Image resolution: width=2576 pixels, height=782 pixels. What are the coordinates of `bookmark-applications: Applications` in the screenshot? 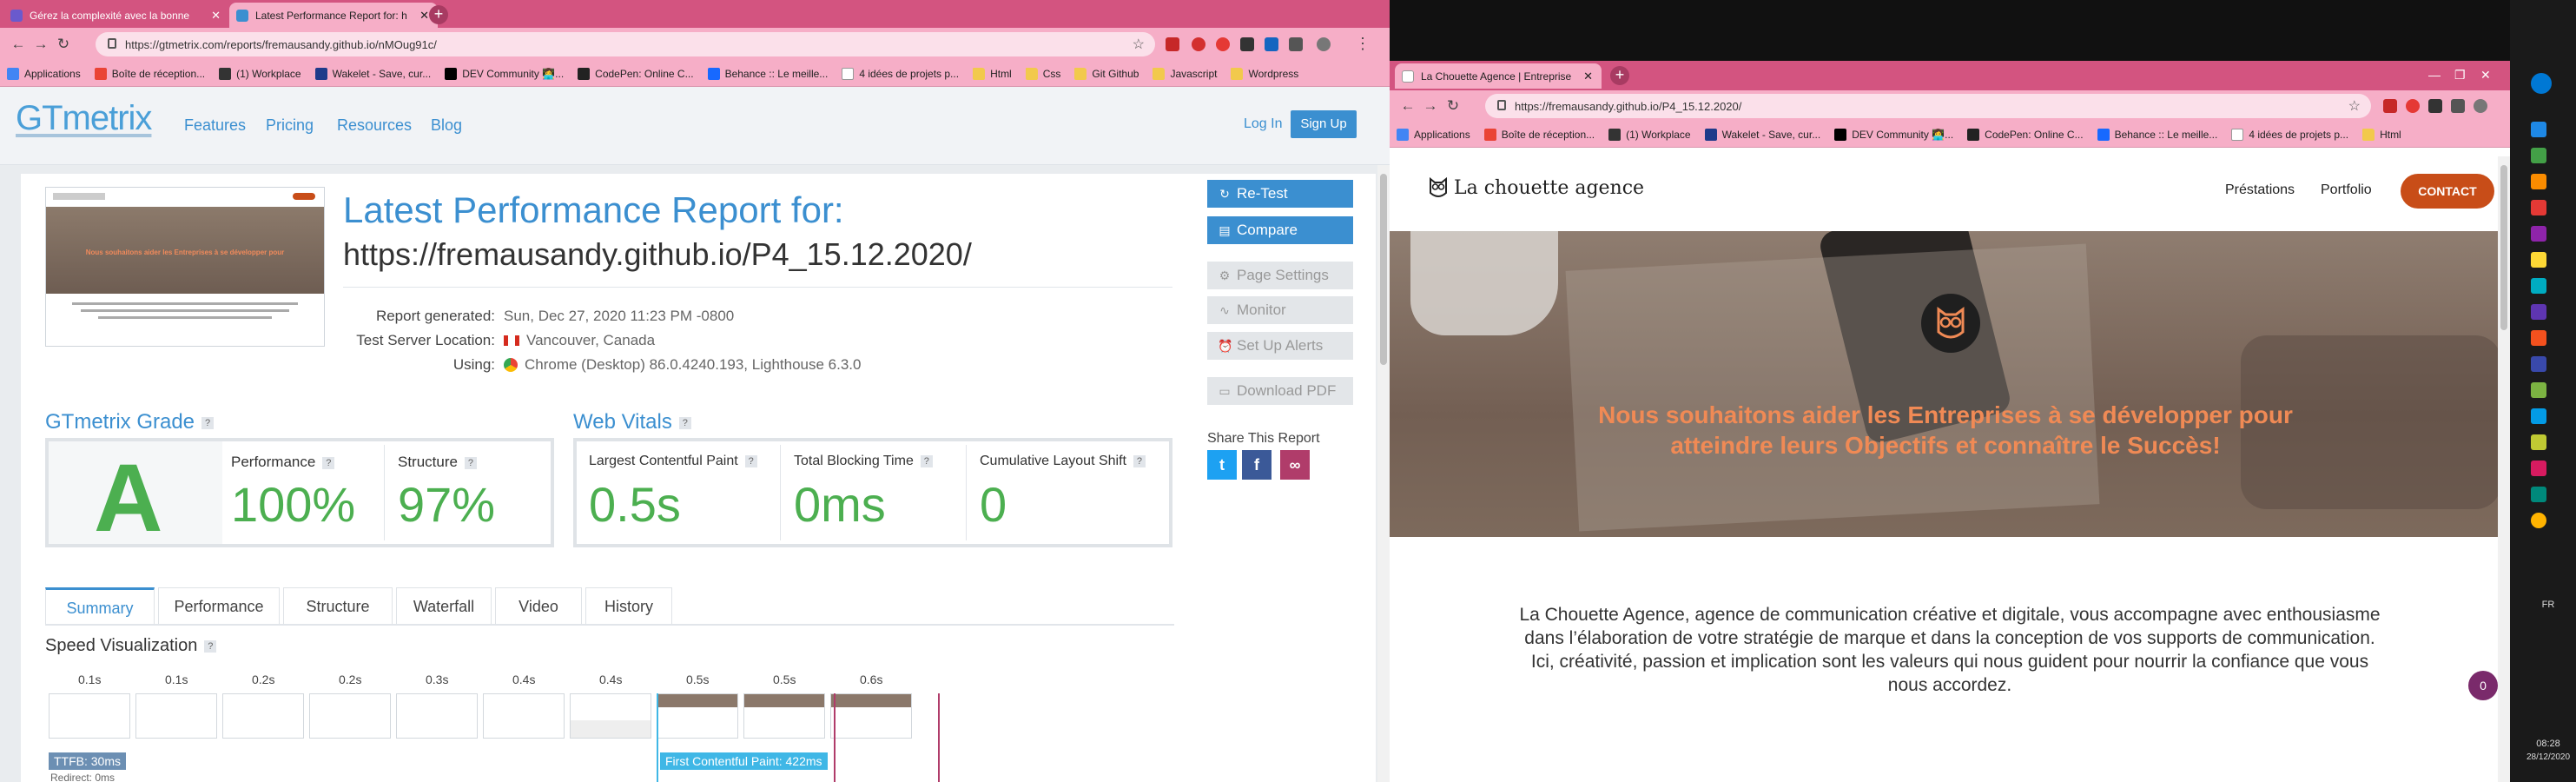 It's located at (1434, 134).